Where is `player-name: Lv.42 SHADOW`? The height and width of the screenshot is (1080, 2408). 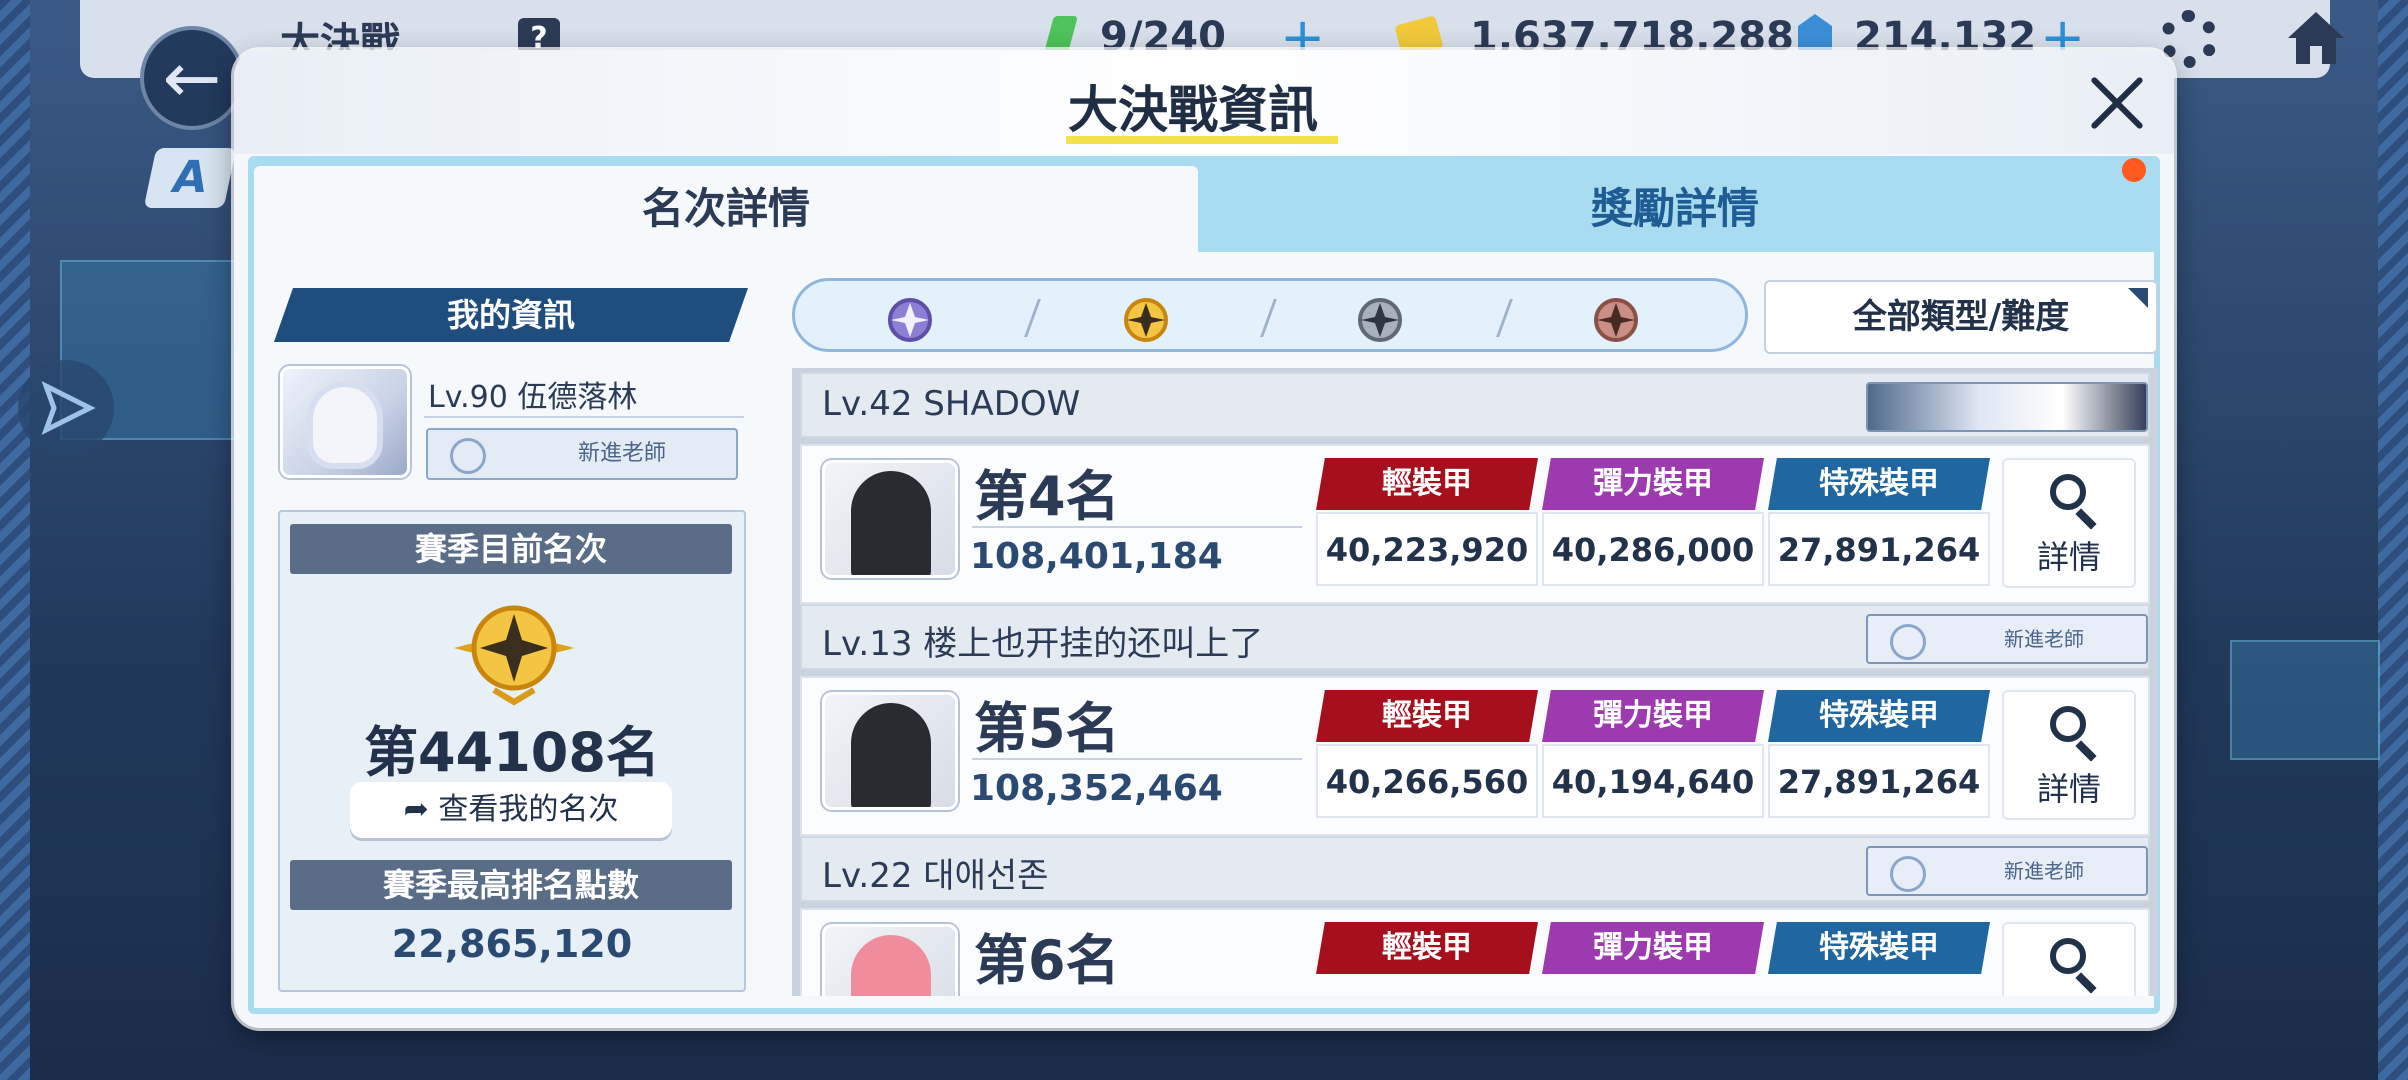 player-name: Lv.42 SHADOW is located at coordinates (951, 404).